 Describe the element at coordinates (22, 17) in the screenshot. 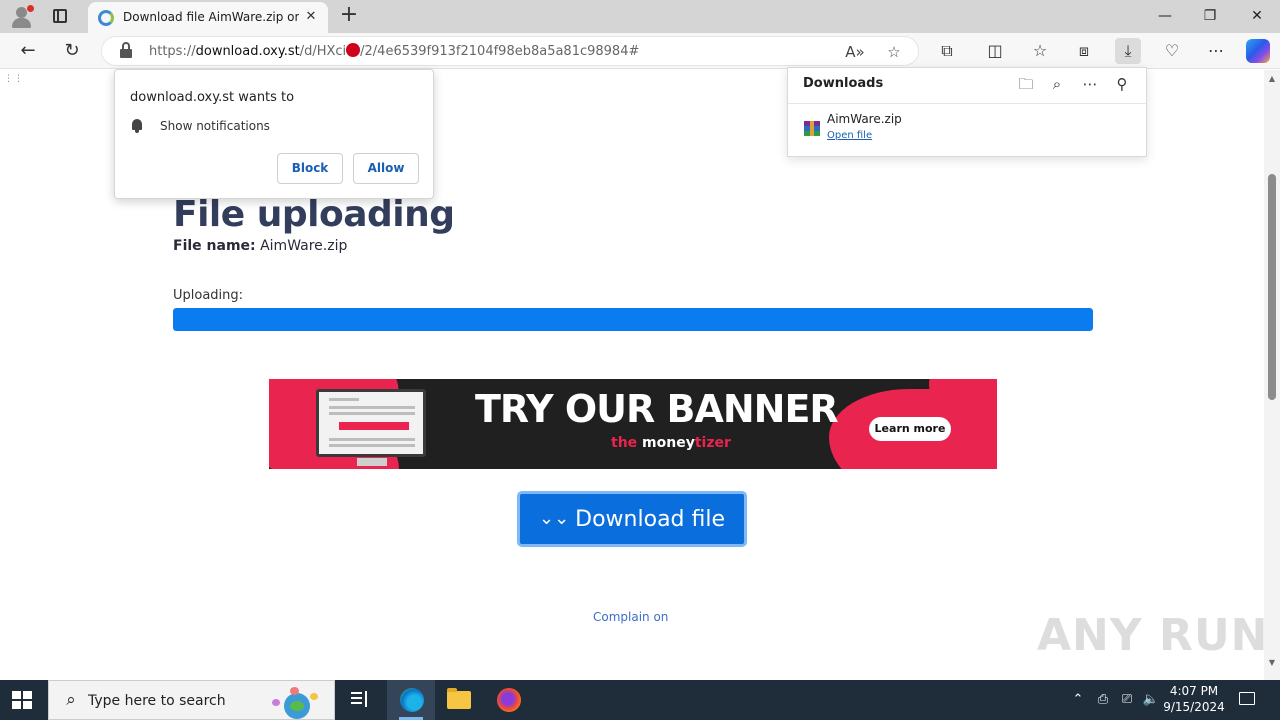

I see `profile-icon` at that location.